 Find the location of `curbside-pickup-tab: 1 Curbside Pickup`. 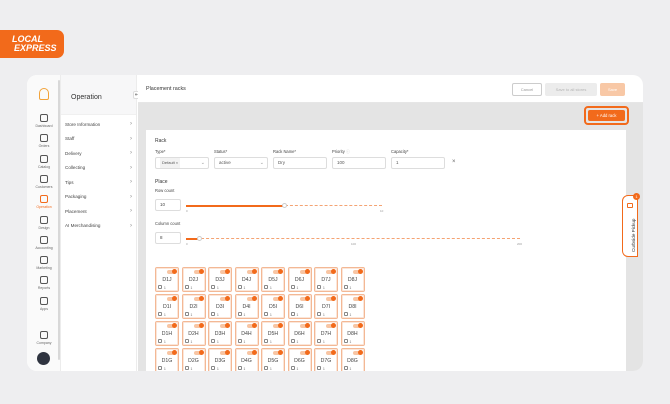

curbside-pickup-tab: 1 Curbside Pickup is located at coordinates (631, 225).